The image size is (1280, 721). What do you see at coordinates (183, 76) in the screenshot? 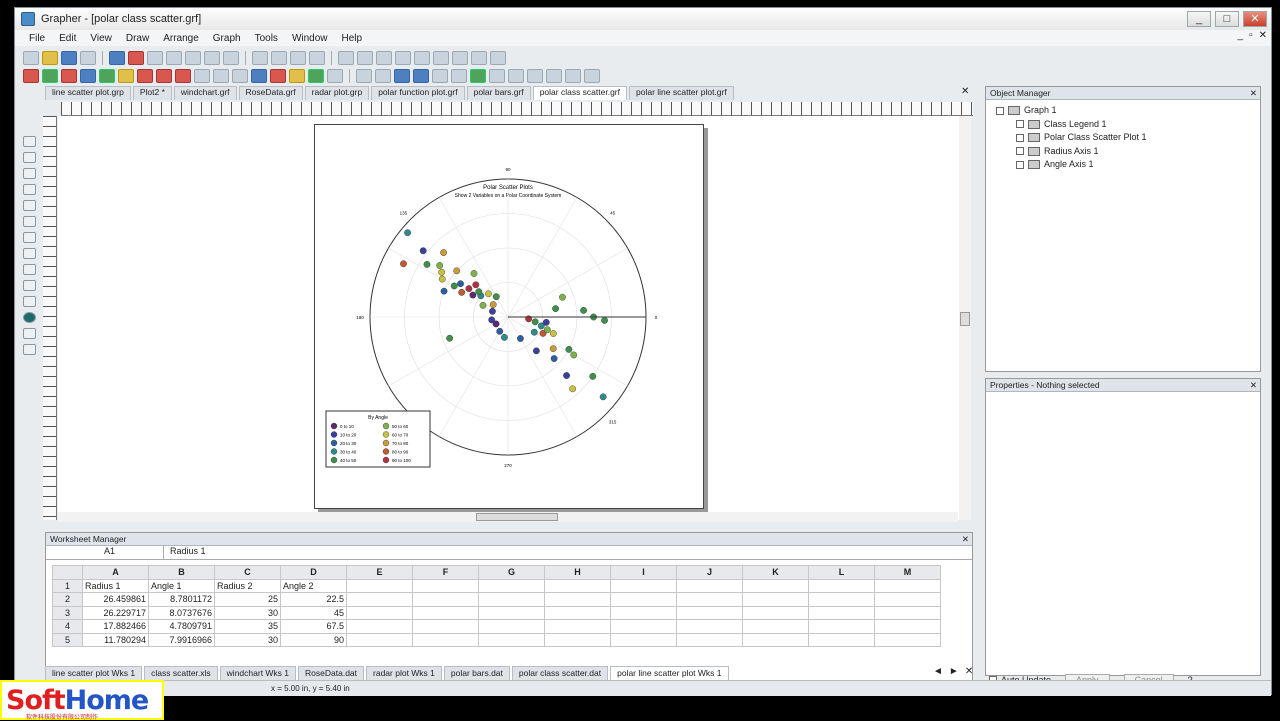
I see `radar-plot-icon` at bounding box center [183, 76].